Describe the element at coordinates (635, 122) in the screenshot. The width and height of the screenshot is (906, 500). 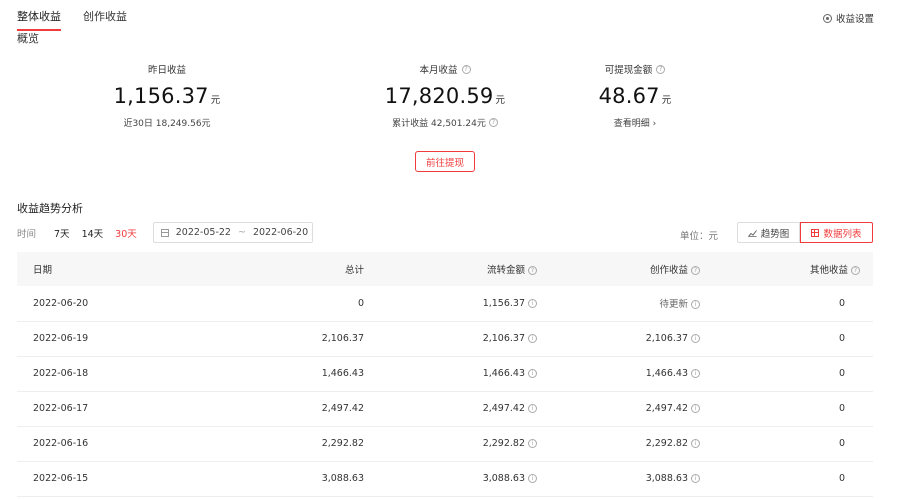
I see `view-details-link: 查看明细 ›` at that location.